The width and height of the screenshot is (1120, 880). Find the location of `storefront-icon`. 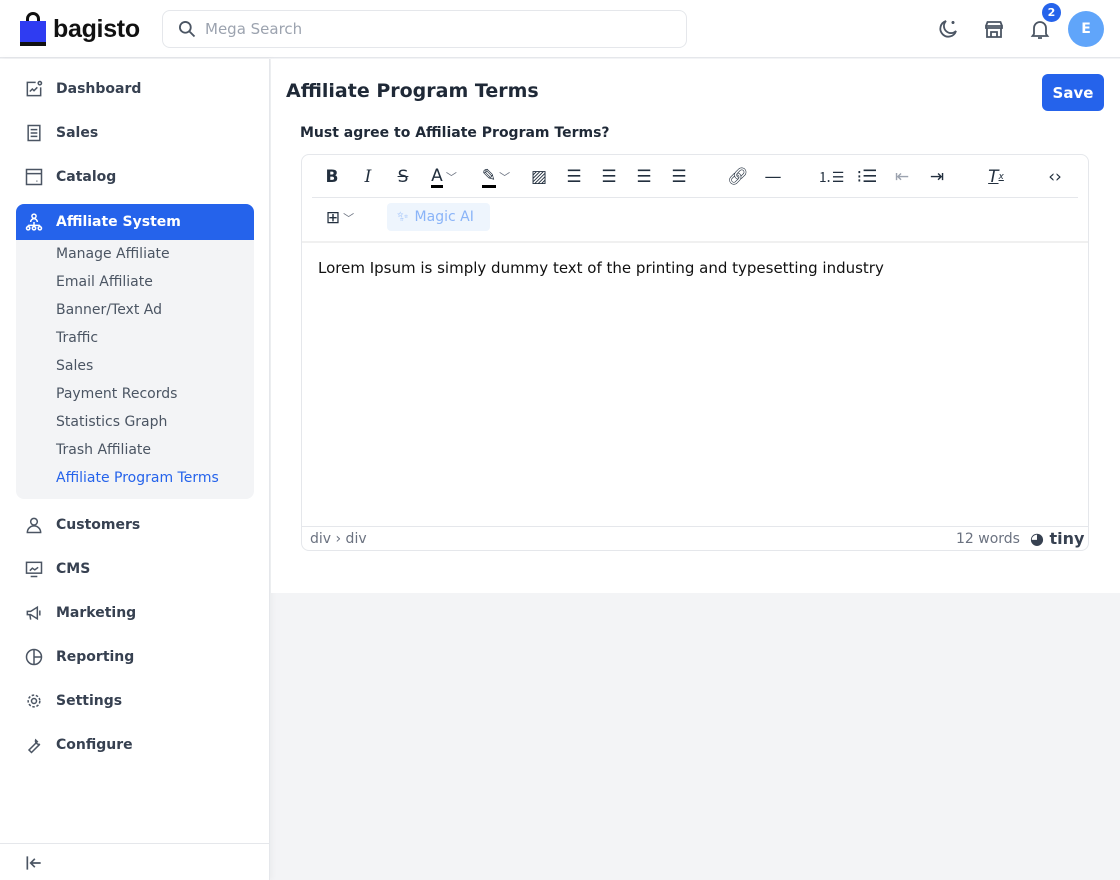

storefront-icon is located at coordinates (994, 29).